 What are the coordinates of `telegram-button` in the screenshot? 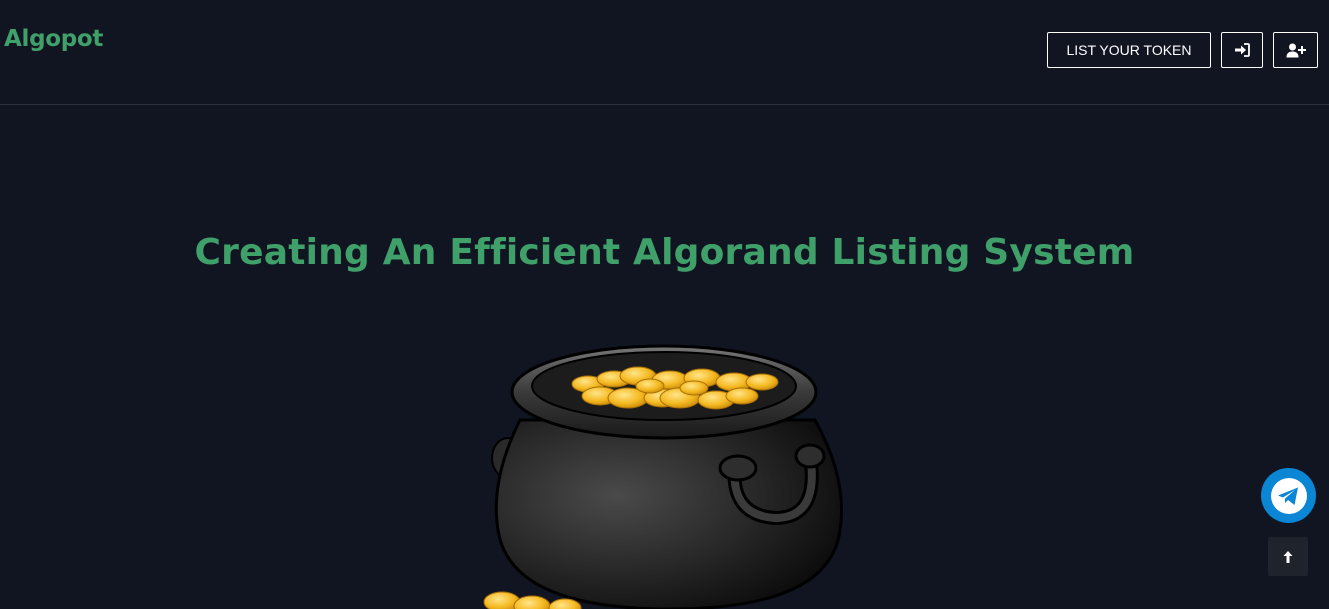 It's located at (1288, 495).